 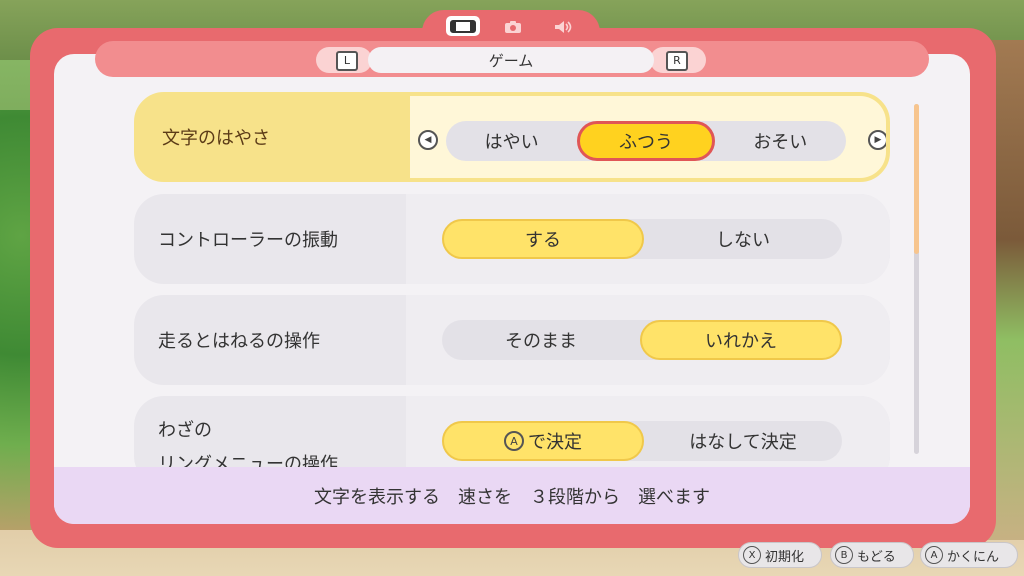 I want to click on option-press-a: A で決定, so click(x=543, y=441).